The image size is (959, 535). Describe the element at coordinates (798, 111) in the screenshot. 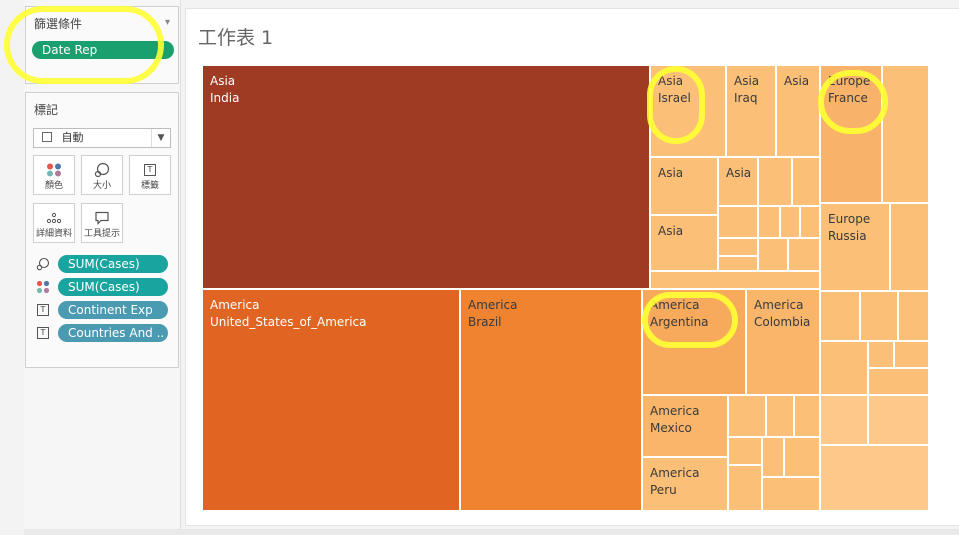

I see `treemap-cell-asia-3: Asia` at that location.